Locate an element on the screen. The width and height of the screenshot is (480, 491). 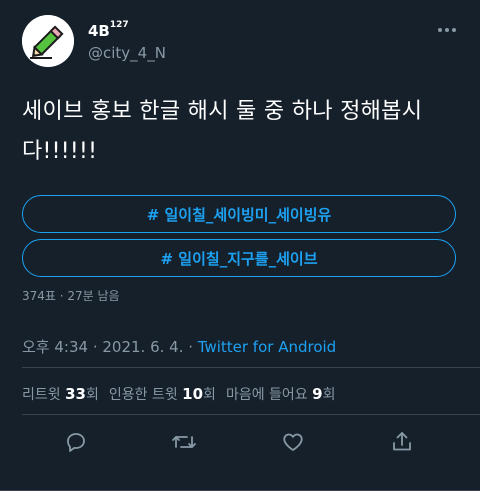
reply-icon is located at coordinates (76, 442).